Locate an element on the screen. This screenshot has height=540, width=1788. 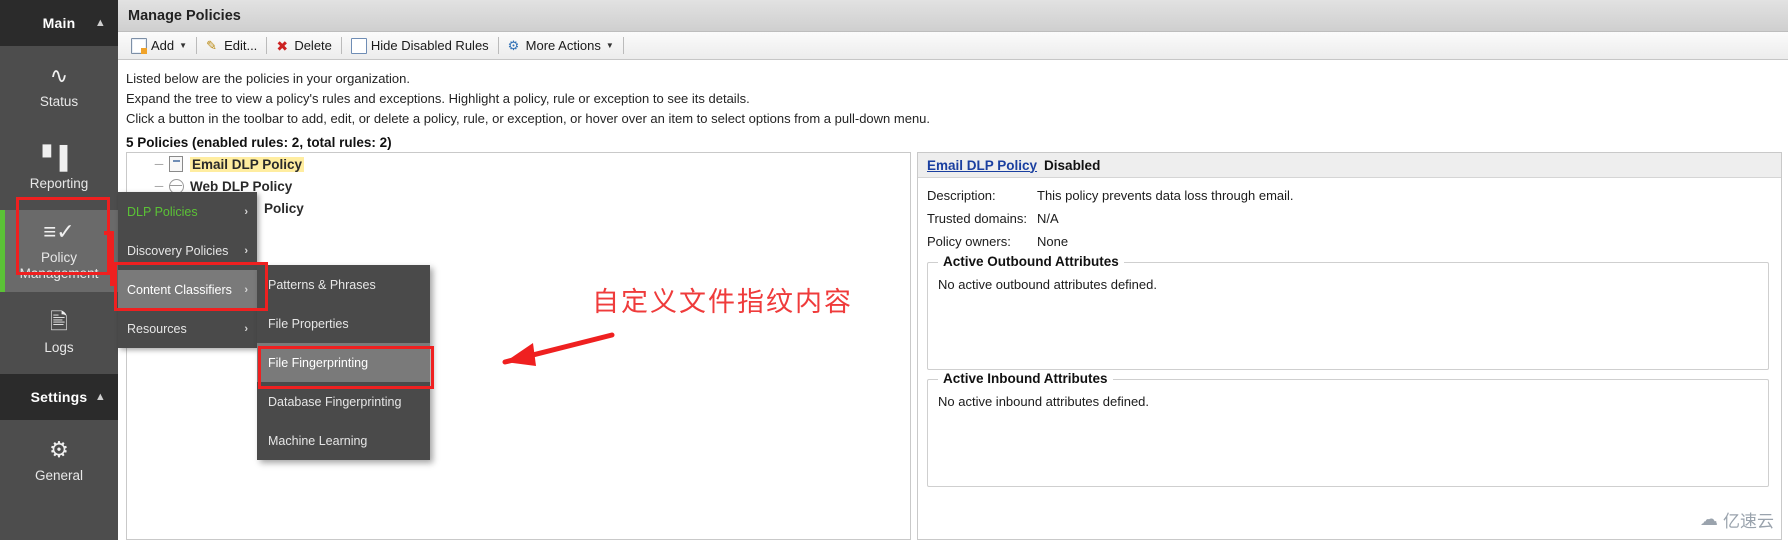
submenu-item-machine-learning-label: Machine Learning is located at coordinates (318, 440).